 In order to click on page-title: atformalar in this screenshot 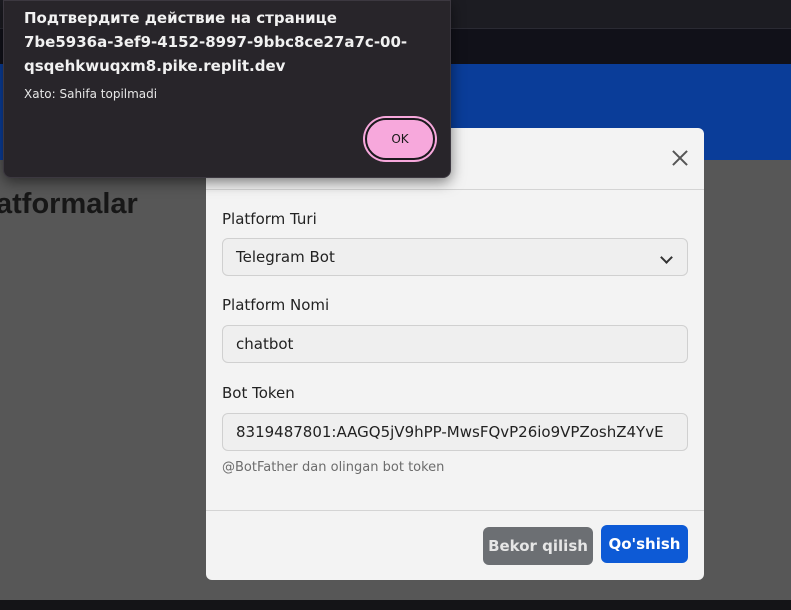, I will do `click(69, 204)`.